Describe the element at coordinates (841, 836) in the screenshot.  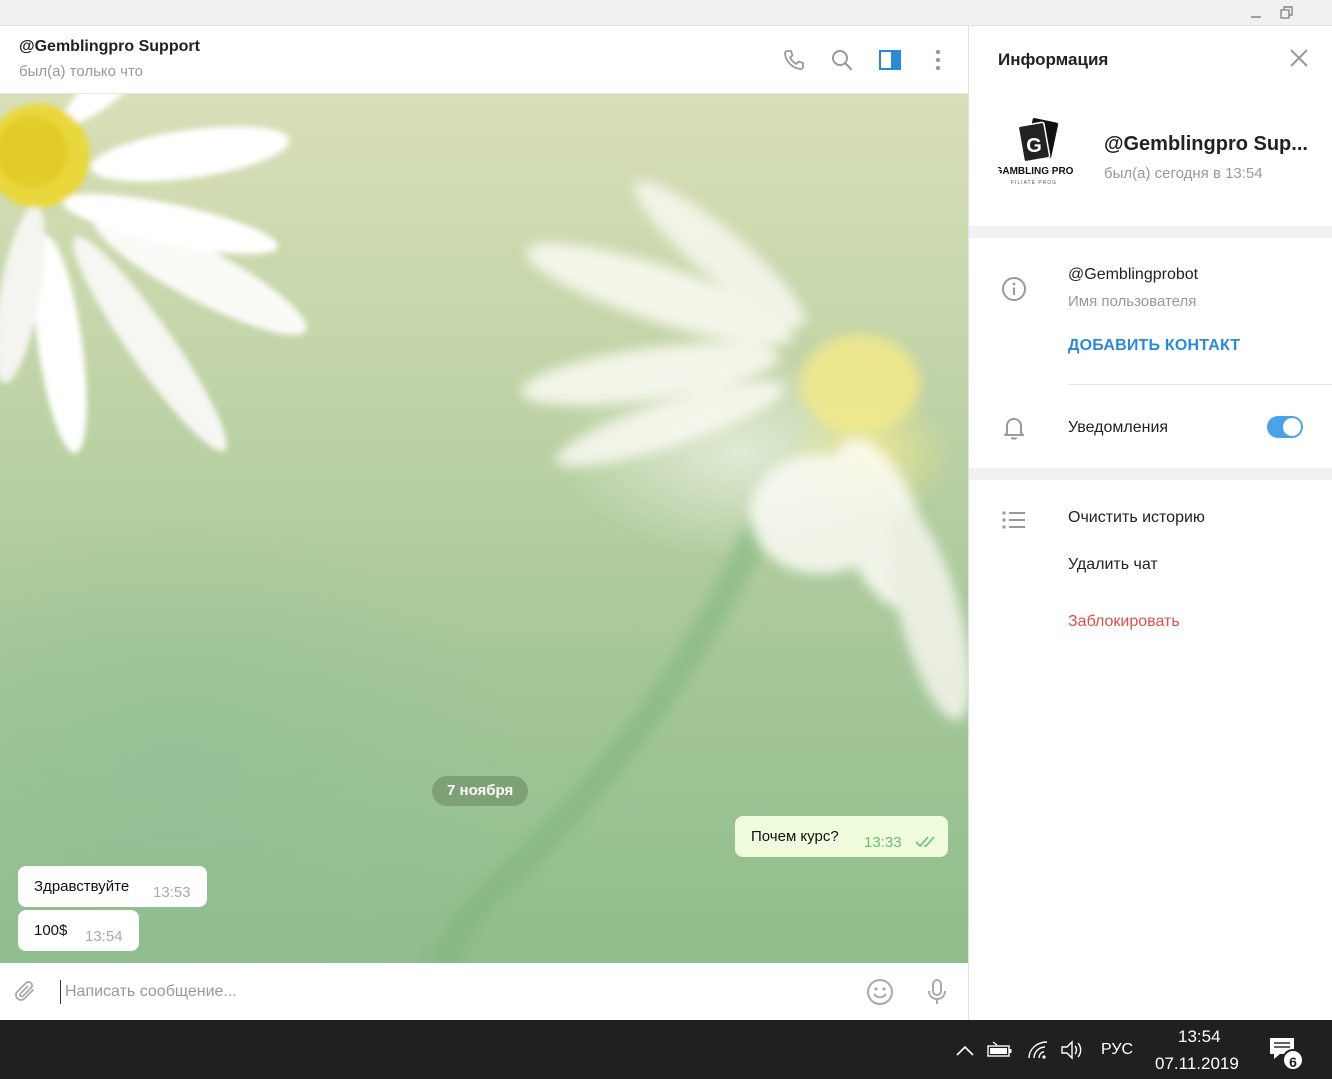
I see `message-bubble-outgoing: Почем курс? 13:33` at that location.